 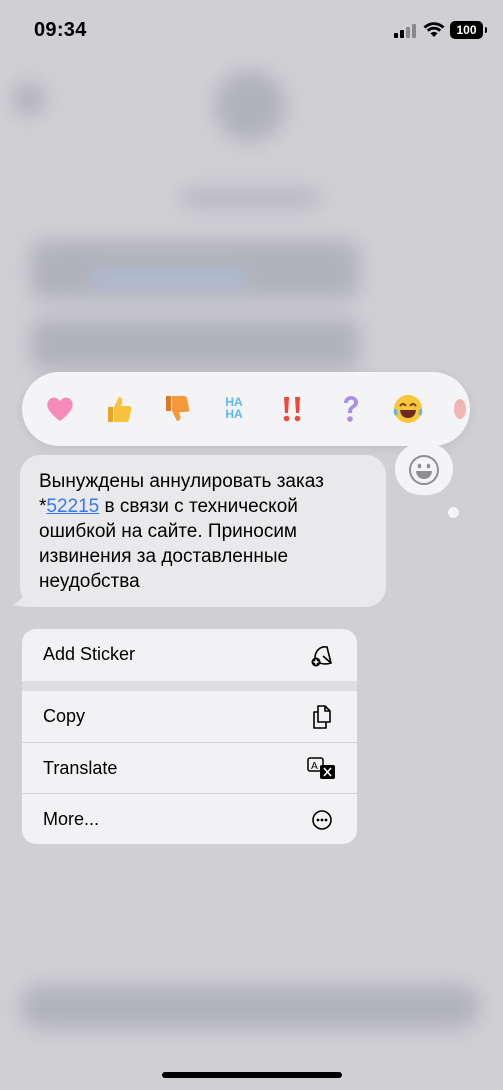 I want to click on menu-item-label: Copy, so click(x=64, y=716).